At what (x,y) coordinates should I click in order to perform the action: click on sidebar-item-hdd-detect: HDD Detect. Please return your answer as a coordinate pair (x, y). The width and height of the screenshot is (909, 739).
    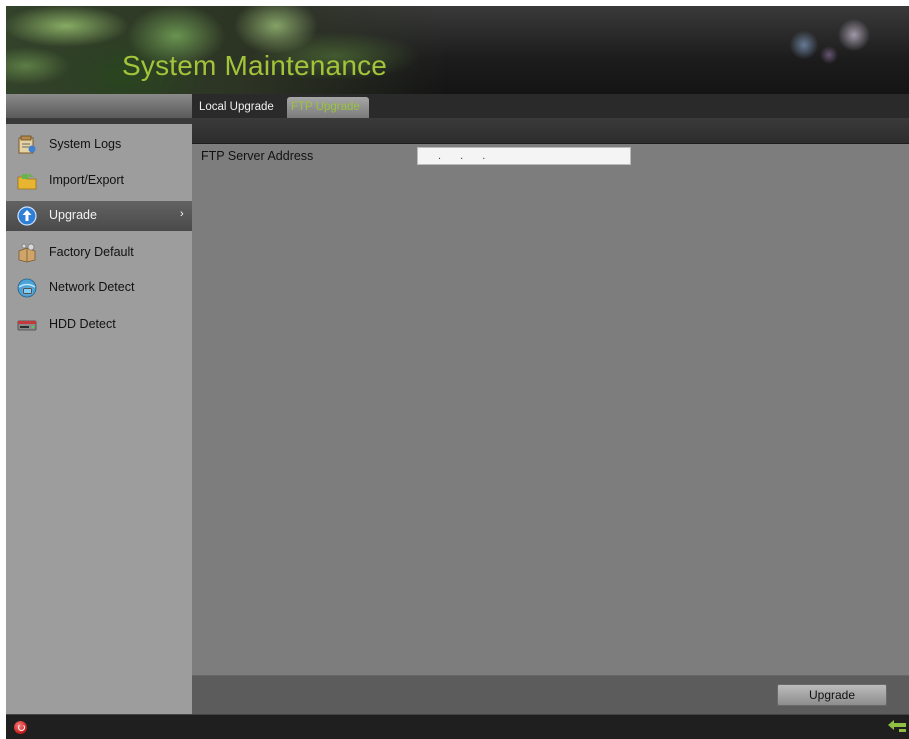
    Looking at the image, I should click on (99, 325).